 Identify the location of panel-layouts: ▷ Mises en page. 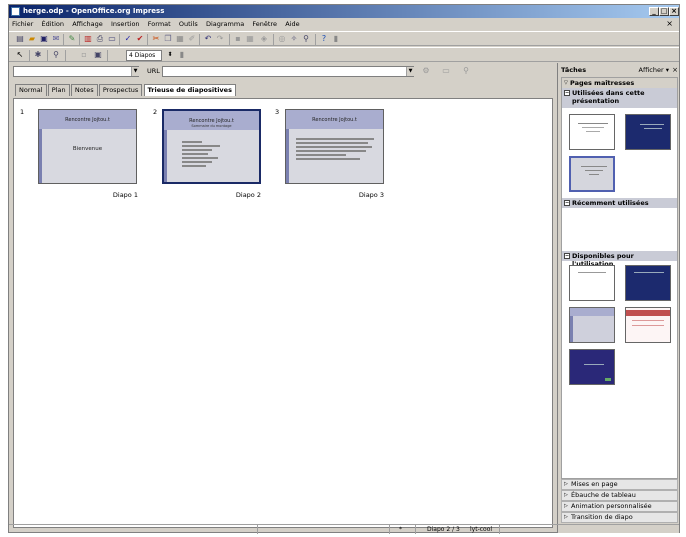
(619, 484).